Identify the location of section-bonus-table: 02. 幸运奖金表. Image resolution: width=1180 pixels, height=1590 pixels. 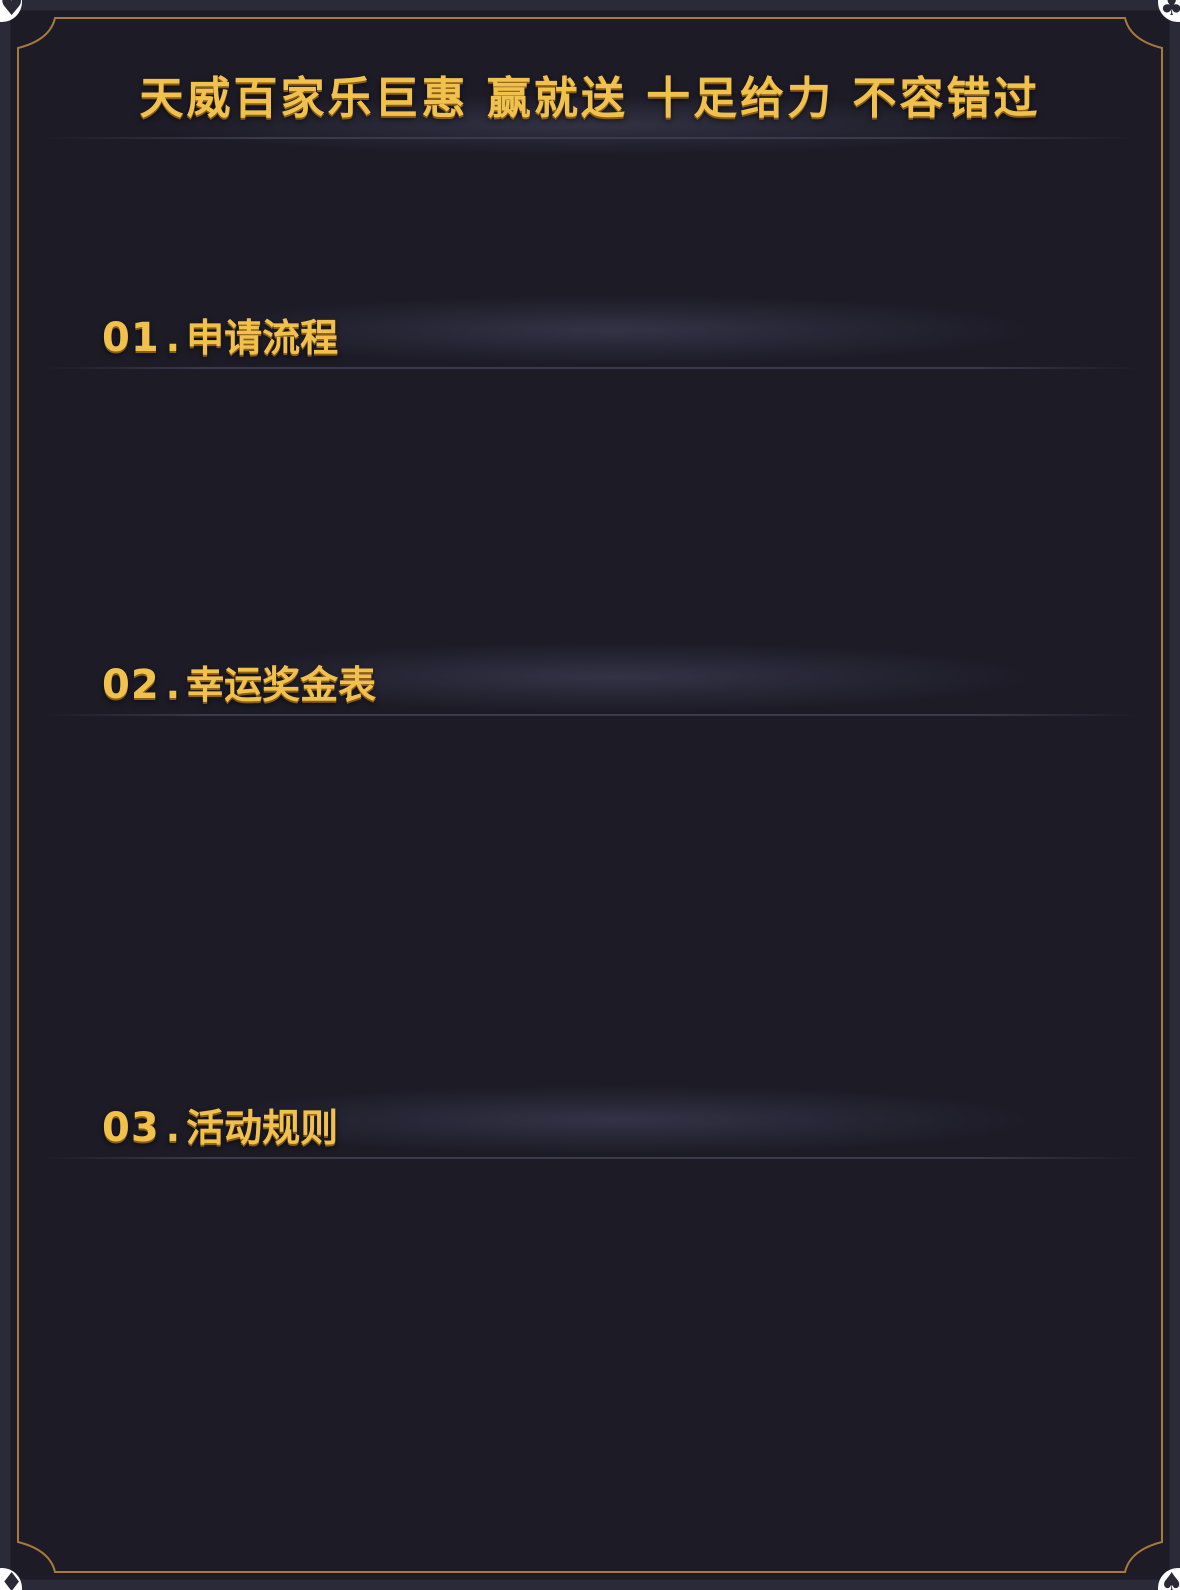
(590, 677).